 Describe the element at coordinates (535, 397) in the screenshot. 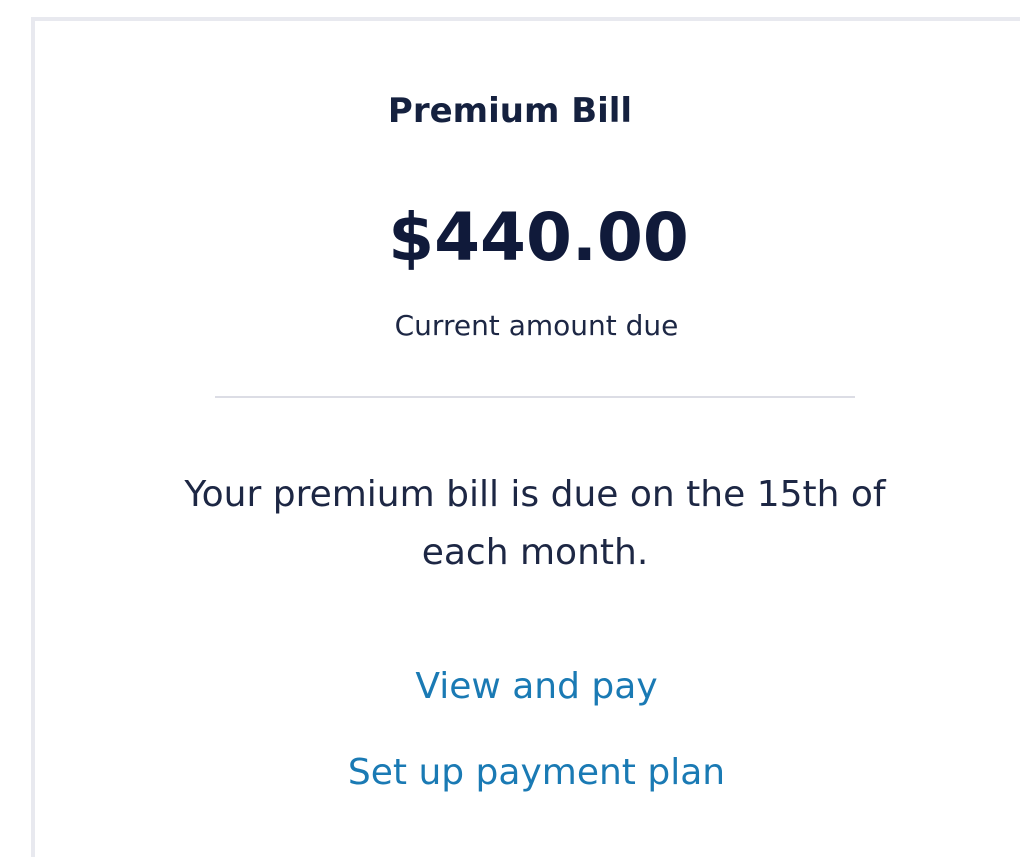

I see `divider` at that location.